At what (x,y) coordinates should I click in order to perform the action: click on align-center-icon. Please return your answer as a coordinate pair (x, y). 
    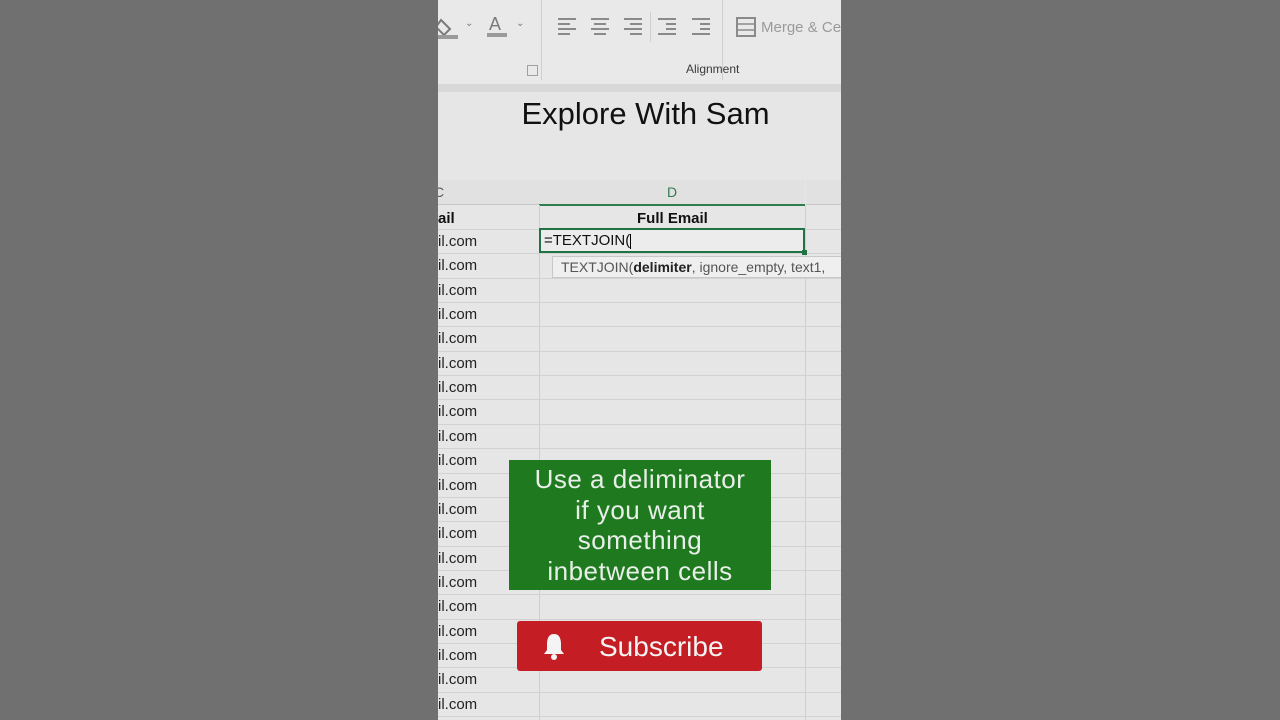
    Looking at the image, I should click on (601, 27).